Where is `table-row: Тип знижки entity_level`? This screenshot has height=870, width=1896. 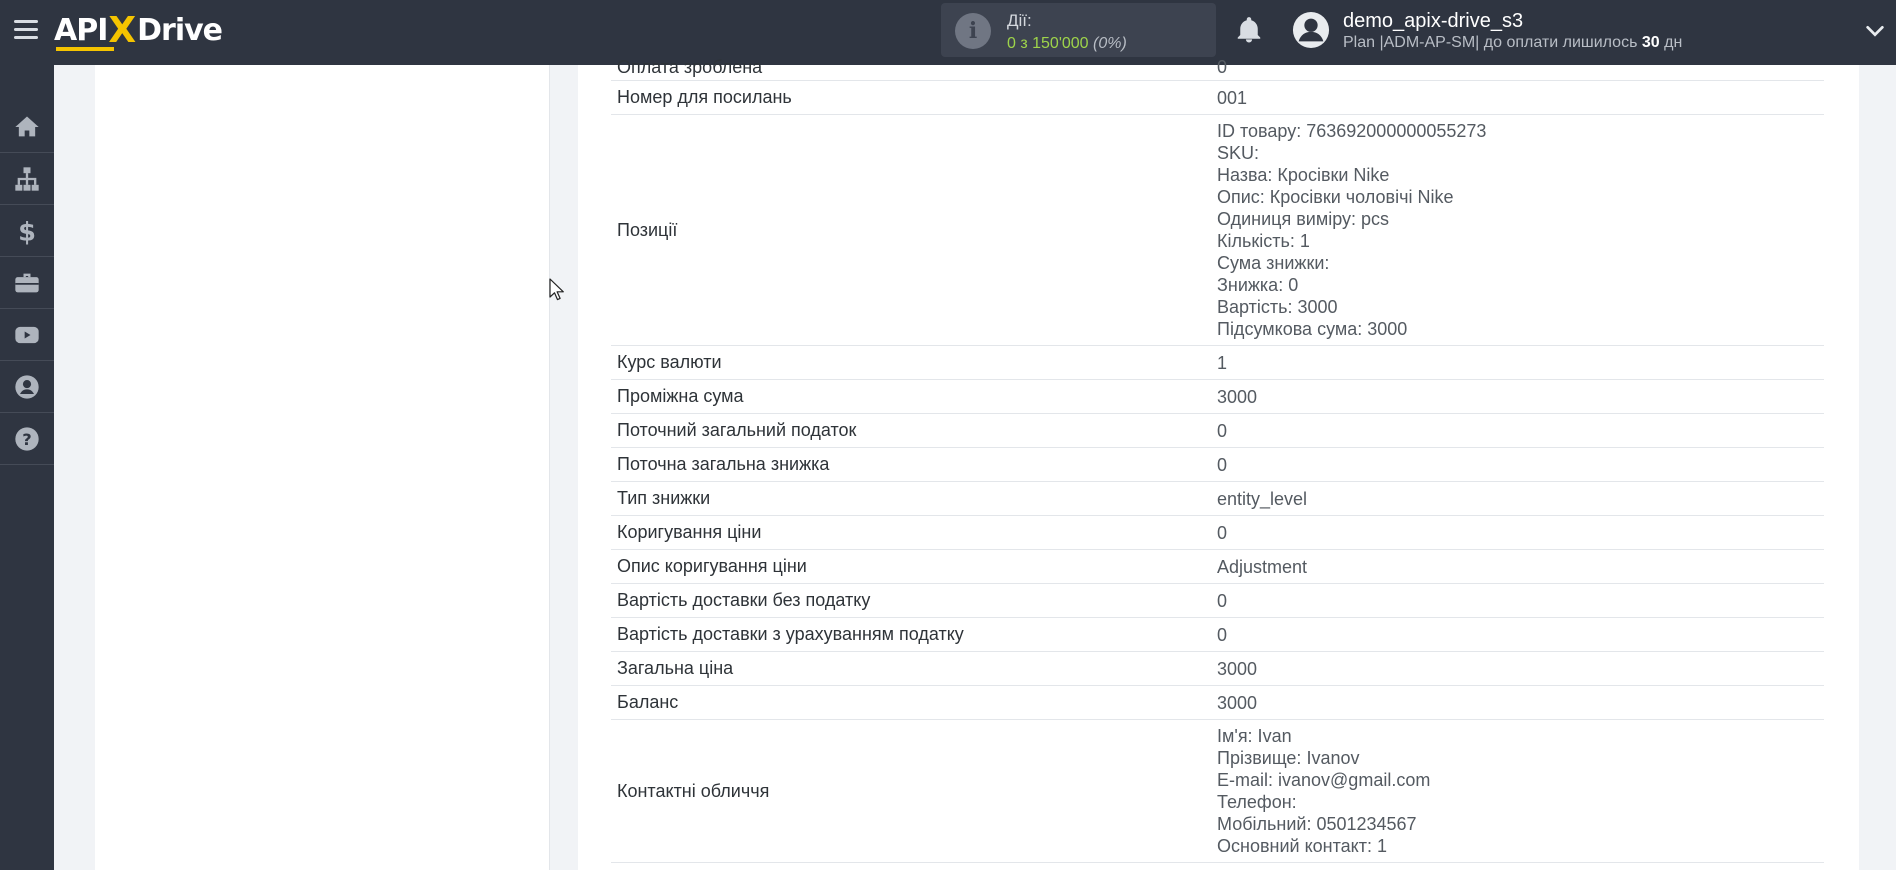 table-row: Тип знижки entity_level is located at coordinates (1217, 499).